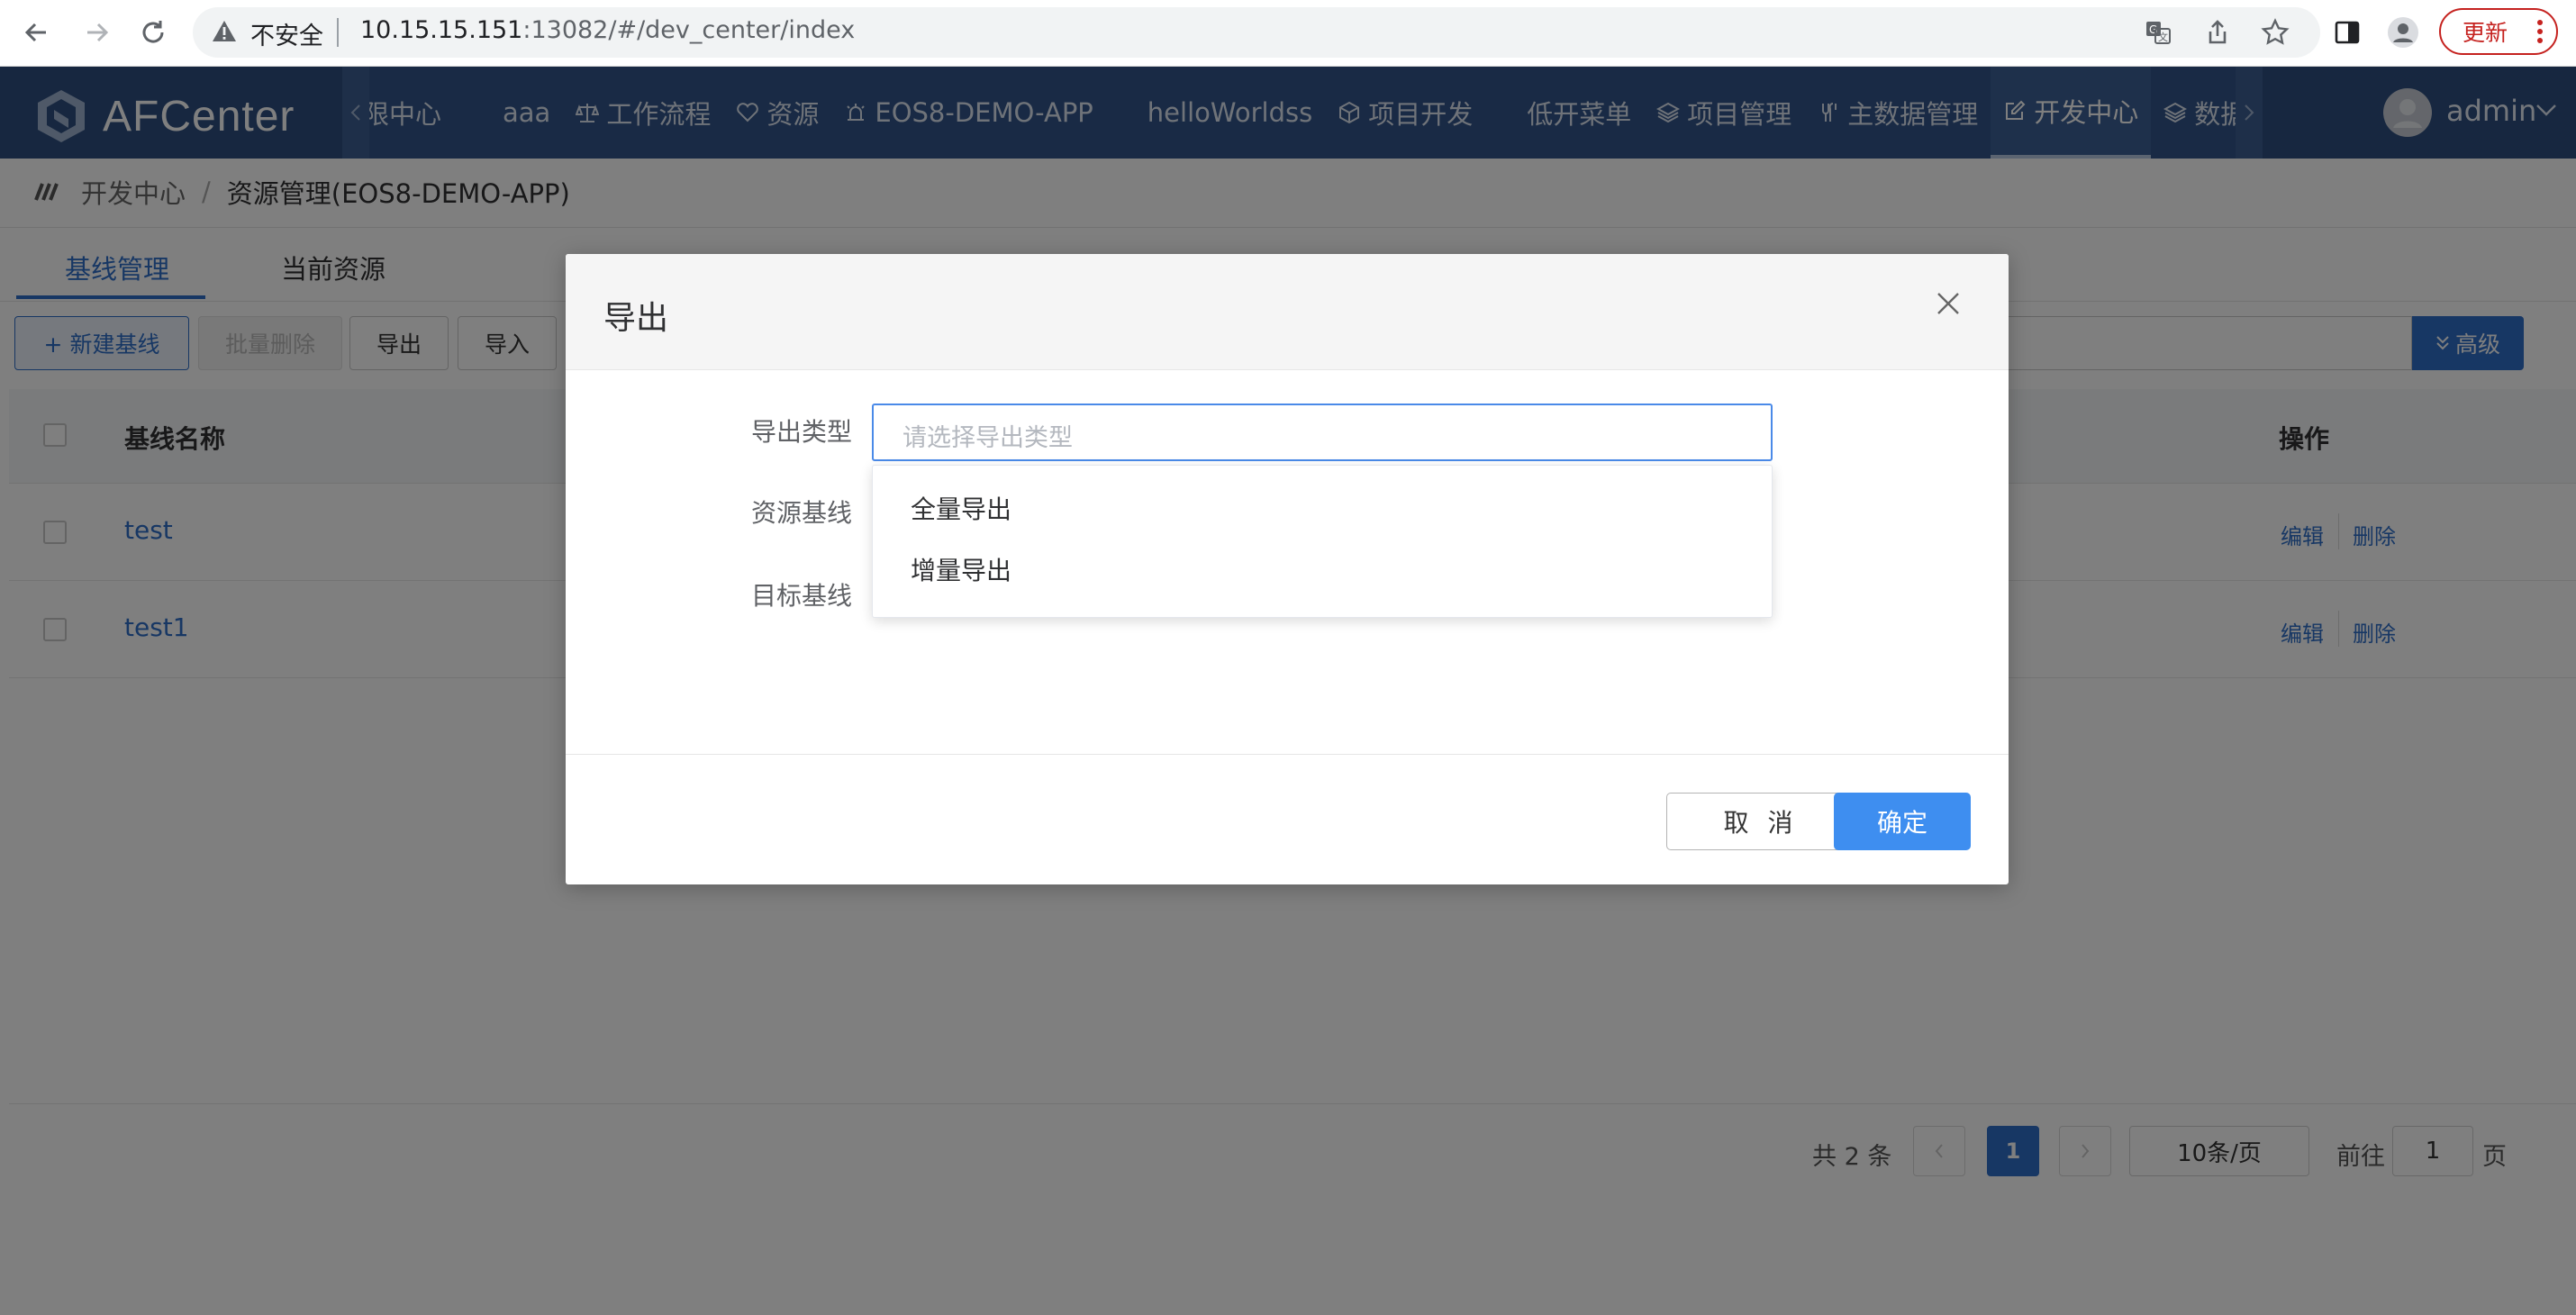 This screenshot has height=1315, width=2576. I want to click on arrow-left-icon, so click(36, 32).